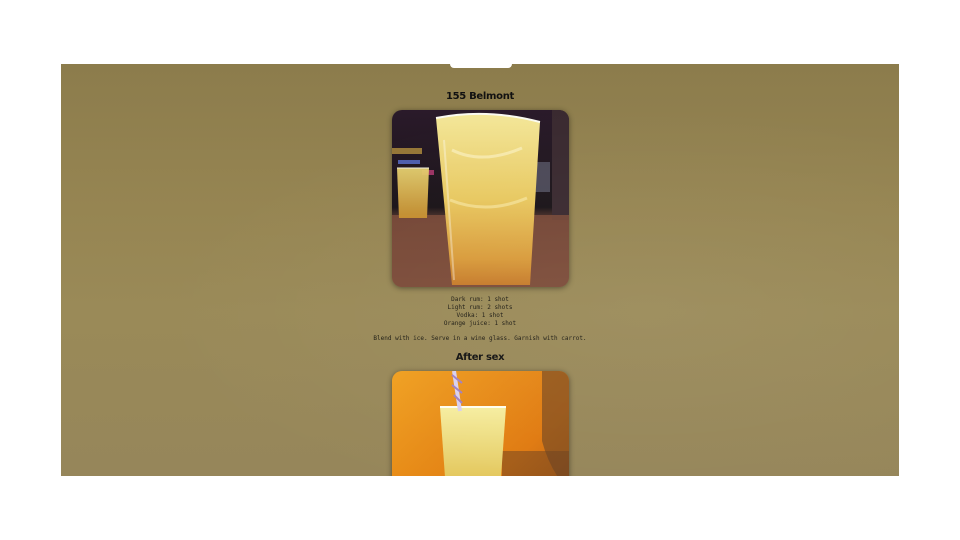 The height and width of the screenshot is (540, 960). Describe the element at coordinates (480, 307) in the screenshot. I see `ingredient-item: Light rum: 2 shots` at that location.